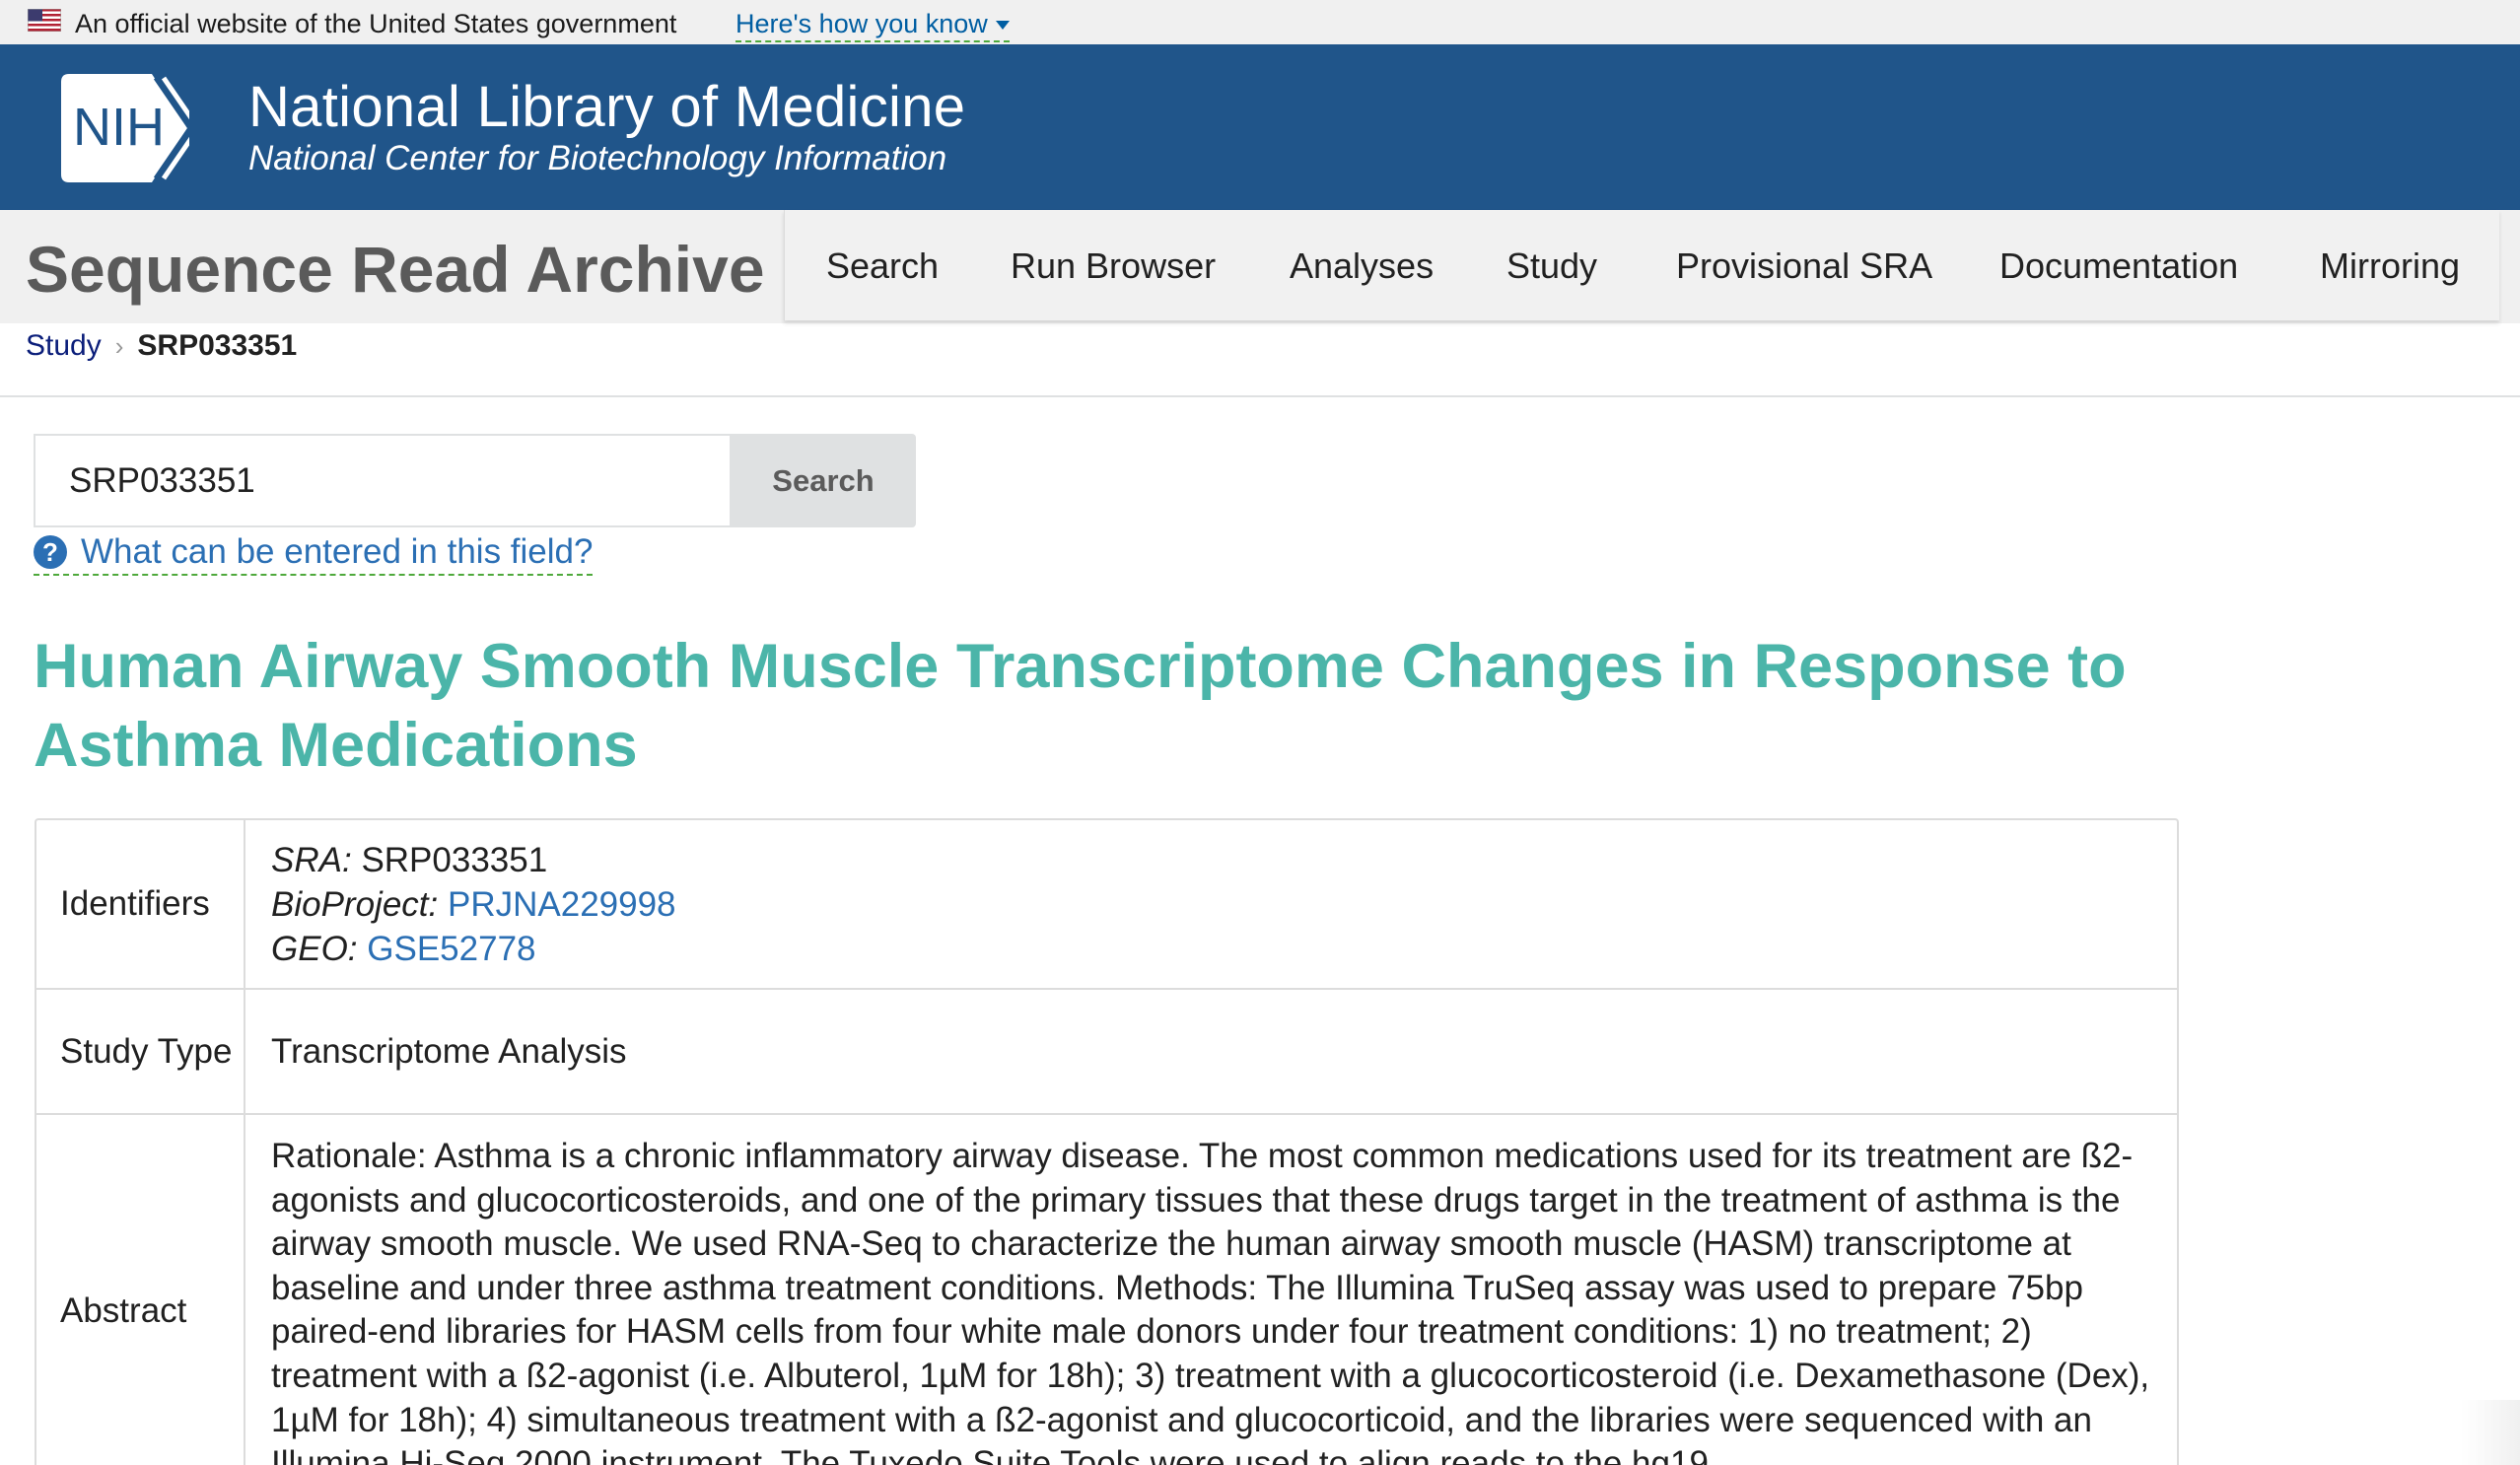  What do you see at coordinates (1106, 1052) in the screenshot?
I see `table-row-study-type: Study Type Transcriptome Analysis` at bounding box center [1106, 1052].